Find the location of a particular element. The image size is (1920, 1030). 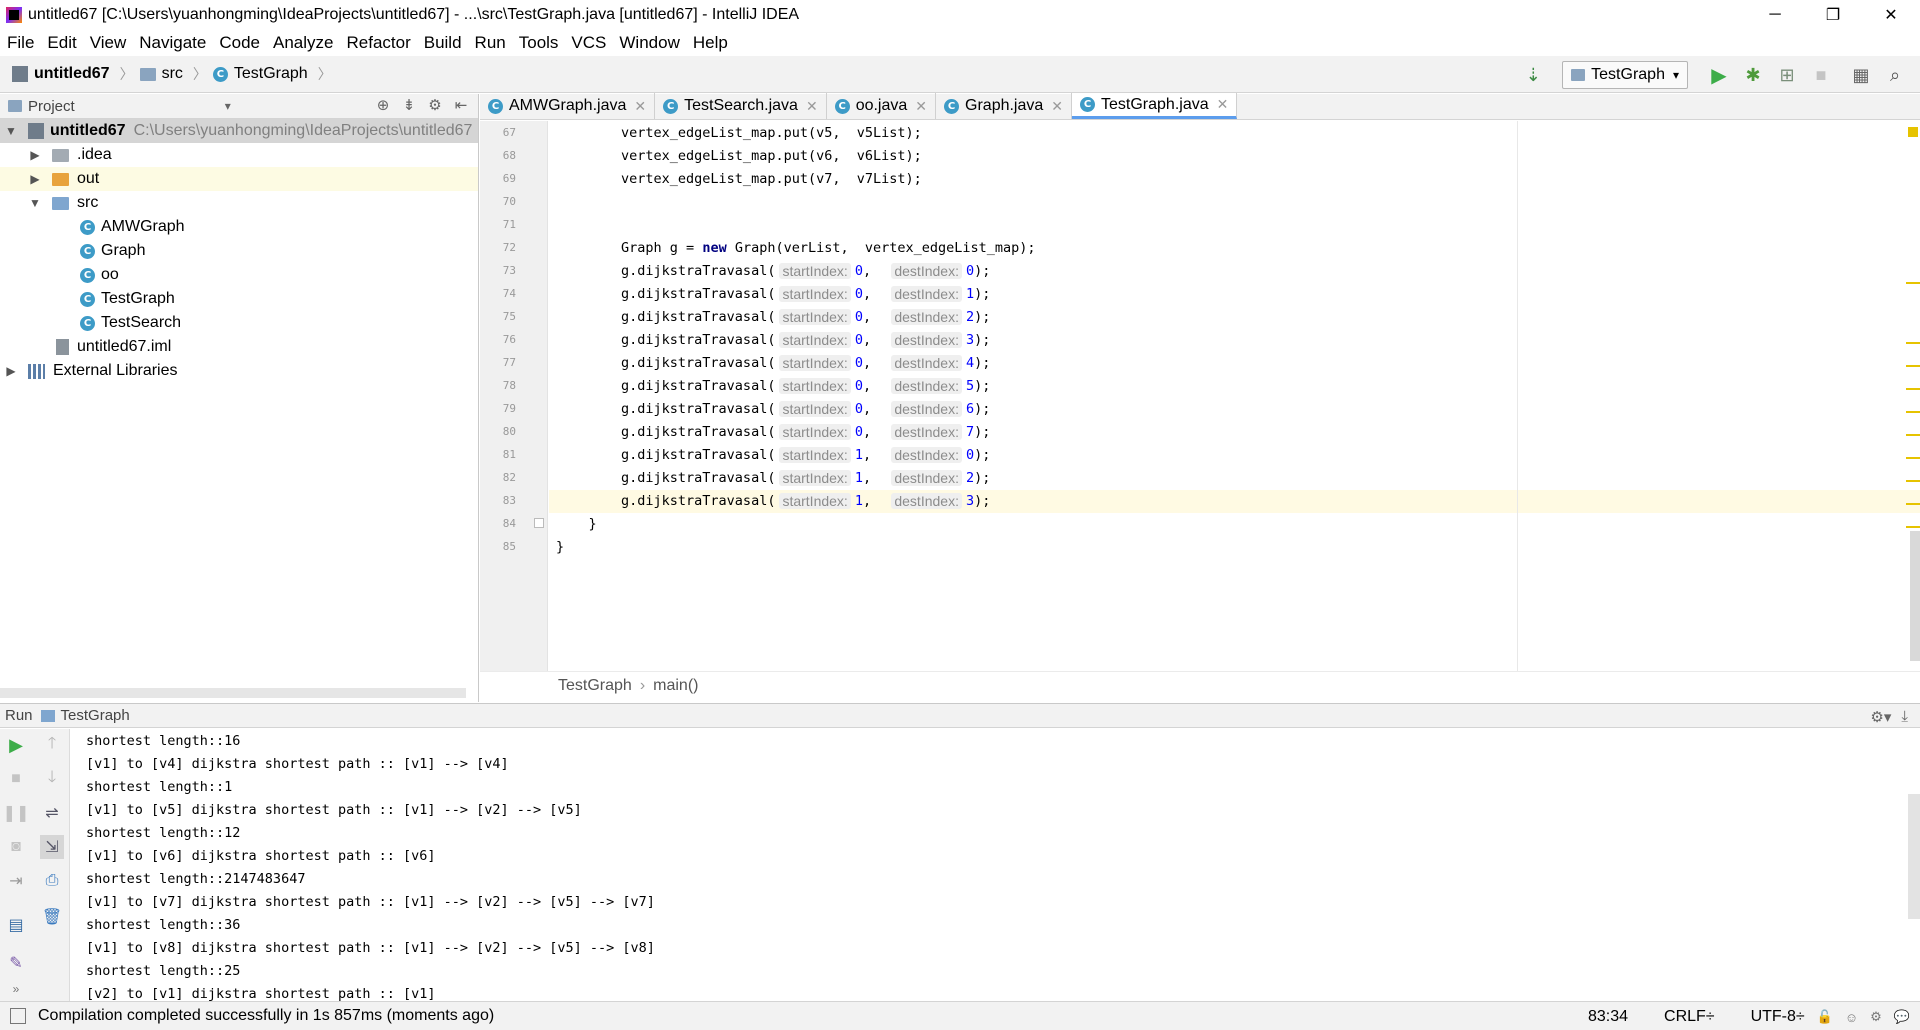

restore-icon: ❐ is located at coordinates (1833, 14).